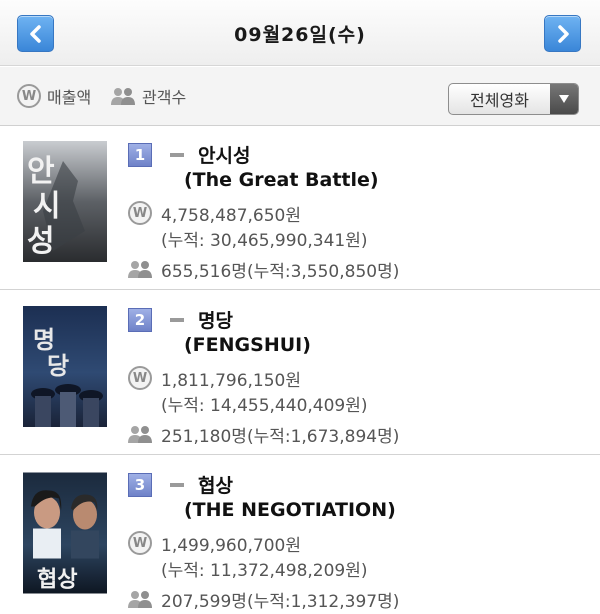 The height and width of the screenshot is (614, 600). I want to click on movie-filter-select: 전체영화, so click(513, 99).